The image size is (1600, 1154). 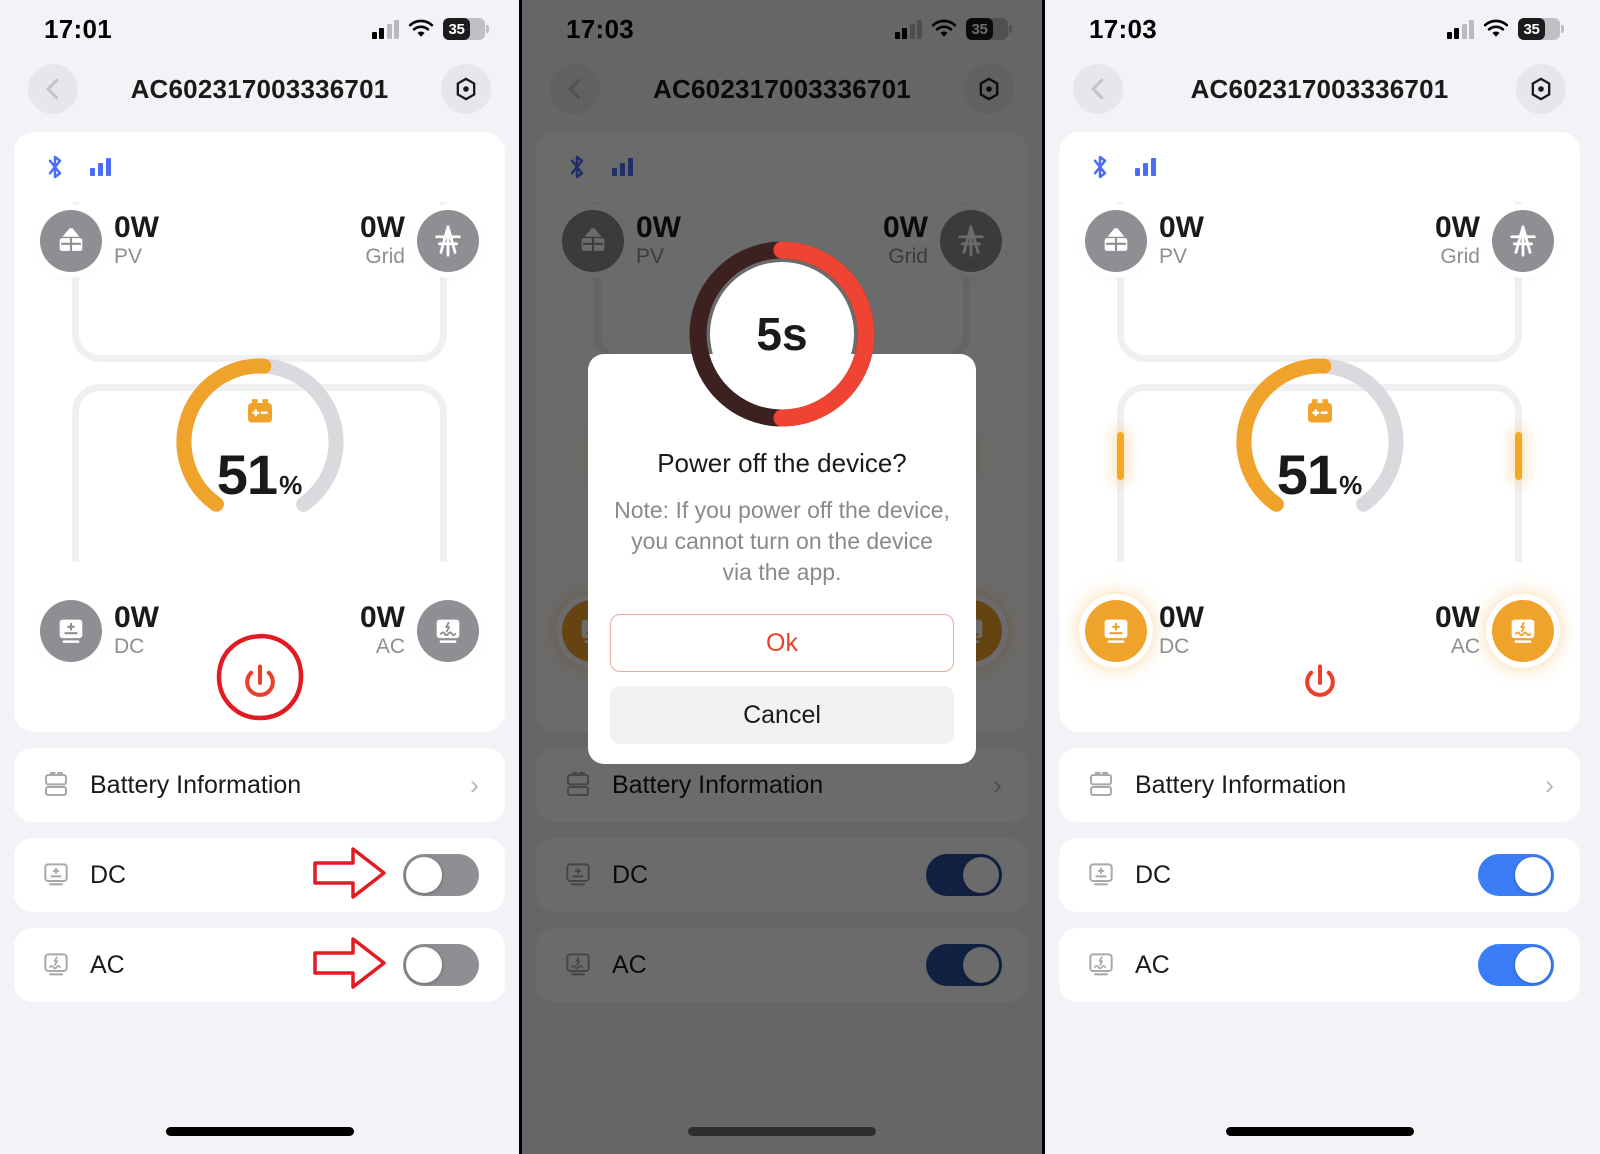 What do you see at coordinates (1152, 964) in the screenshot?
I see `row-label: AC` at bounding box center [1152, 964].